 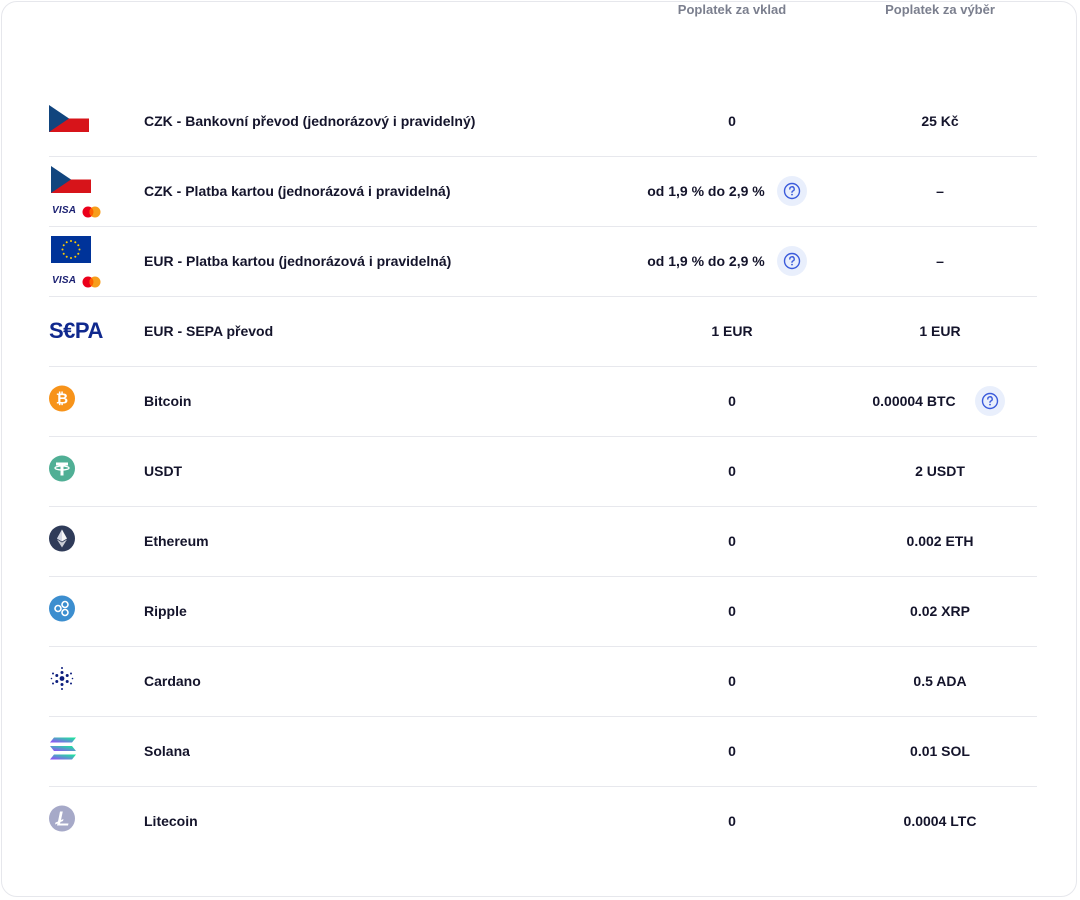 I want to click on withdrawal-fee-value: 0.02 XRP, so click(x=940, y=611).